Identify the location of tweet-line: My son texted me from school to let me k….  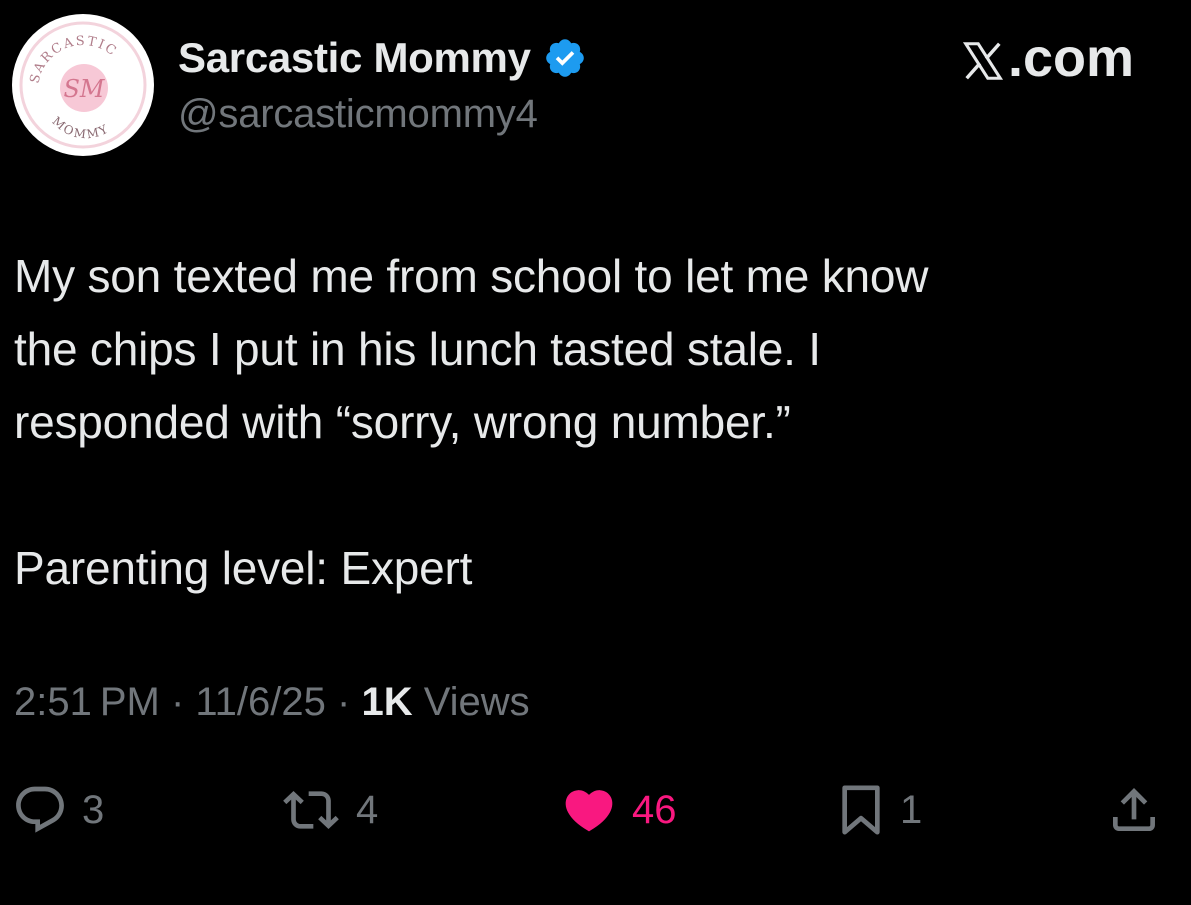
(471, 276).